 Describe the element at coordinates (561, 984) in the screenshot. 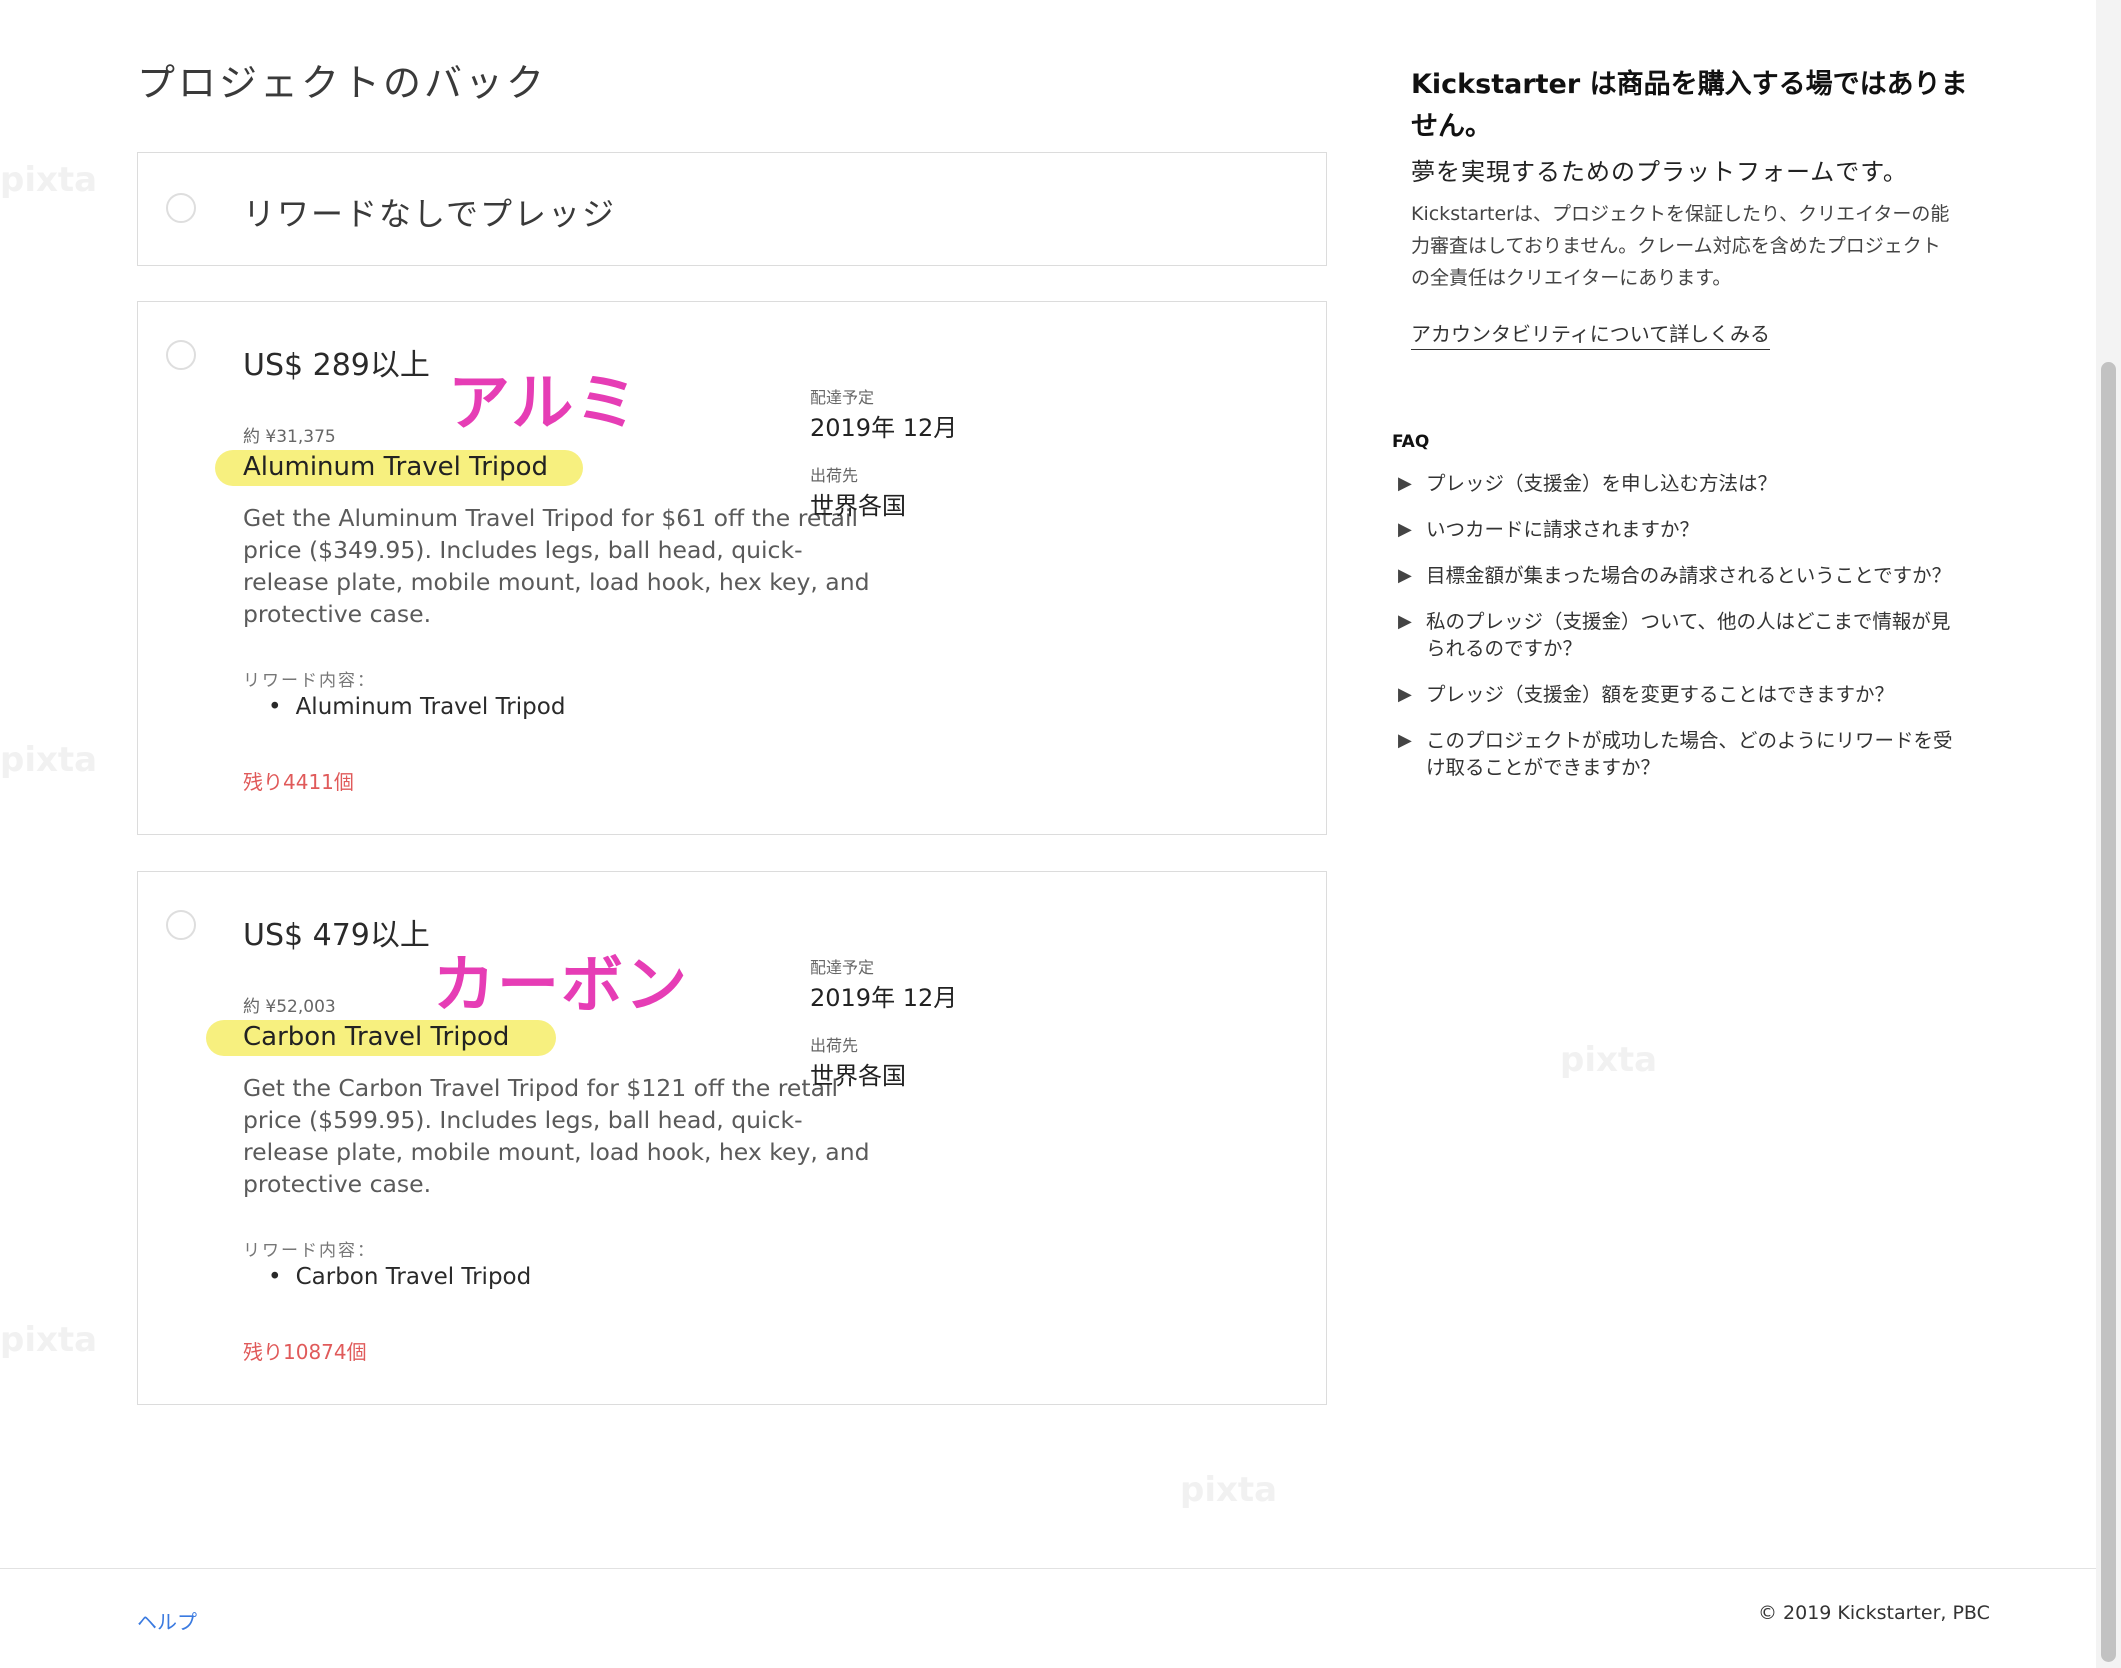

I see `annotation-label: カーボン` at that location.